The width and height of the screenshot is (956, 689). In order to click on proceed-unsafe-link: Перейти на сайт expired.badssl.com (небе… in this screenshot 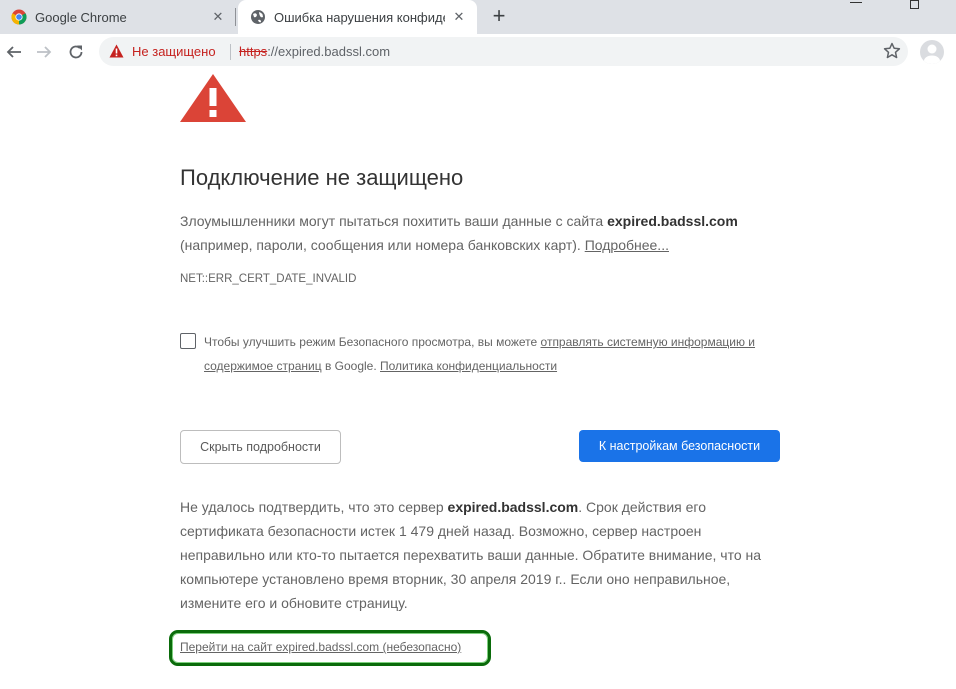, I will do `click(320, 647)`.